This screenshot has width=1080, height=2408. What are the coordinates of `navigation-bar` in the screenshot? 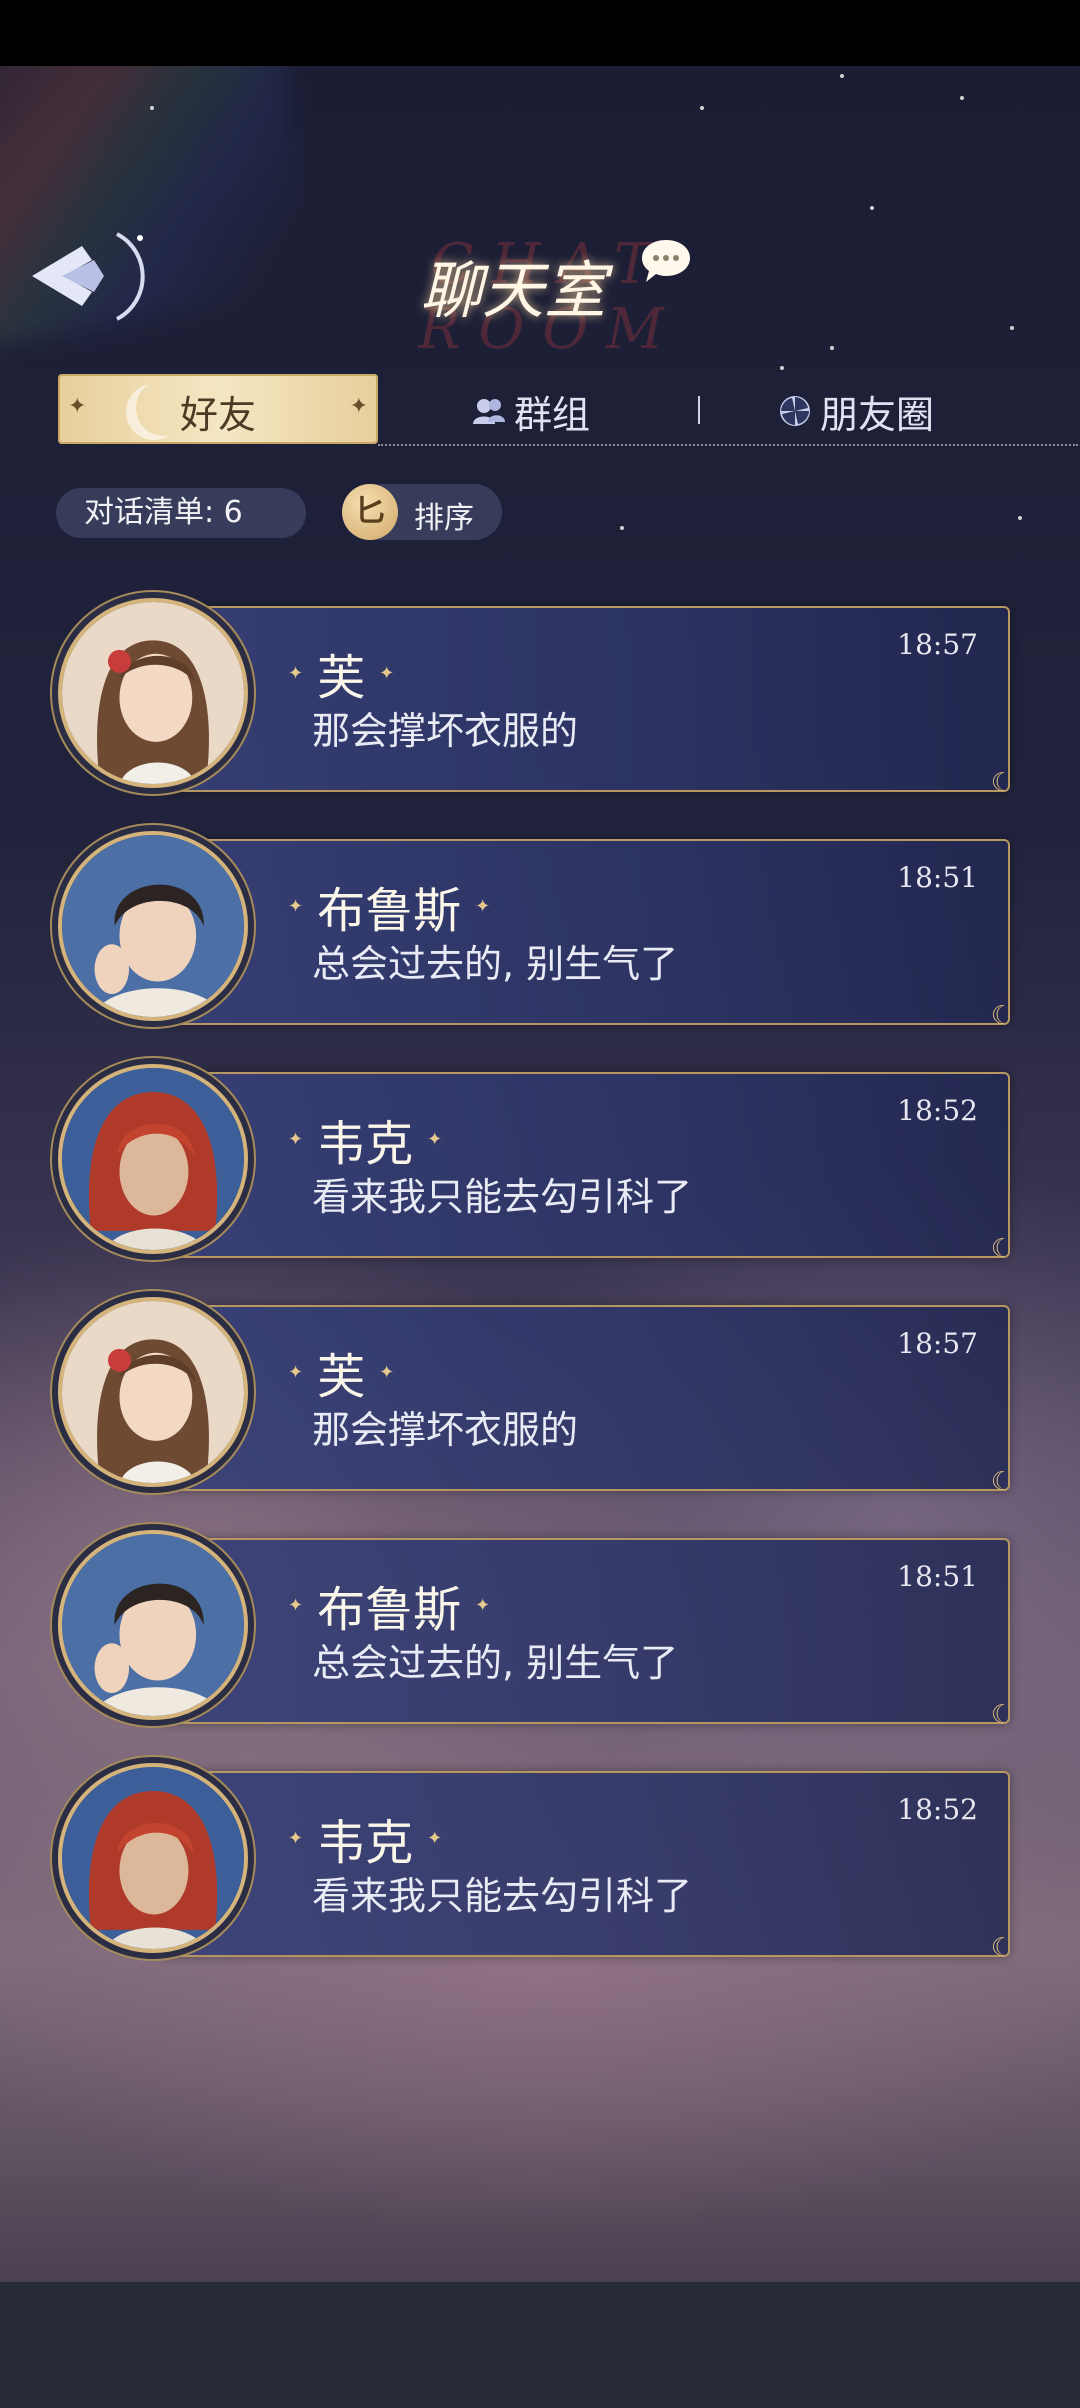 It's located at (540, 2345).